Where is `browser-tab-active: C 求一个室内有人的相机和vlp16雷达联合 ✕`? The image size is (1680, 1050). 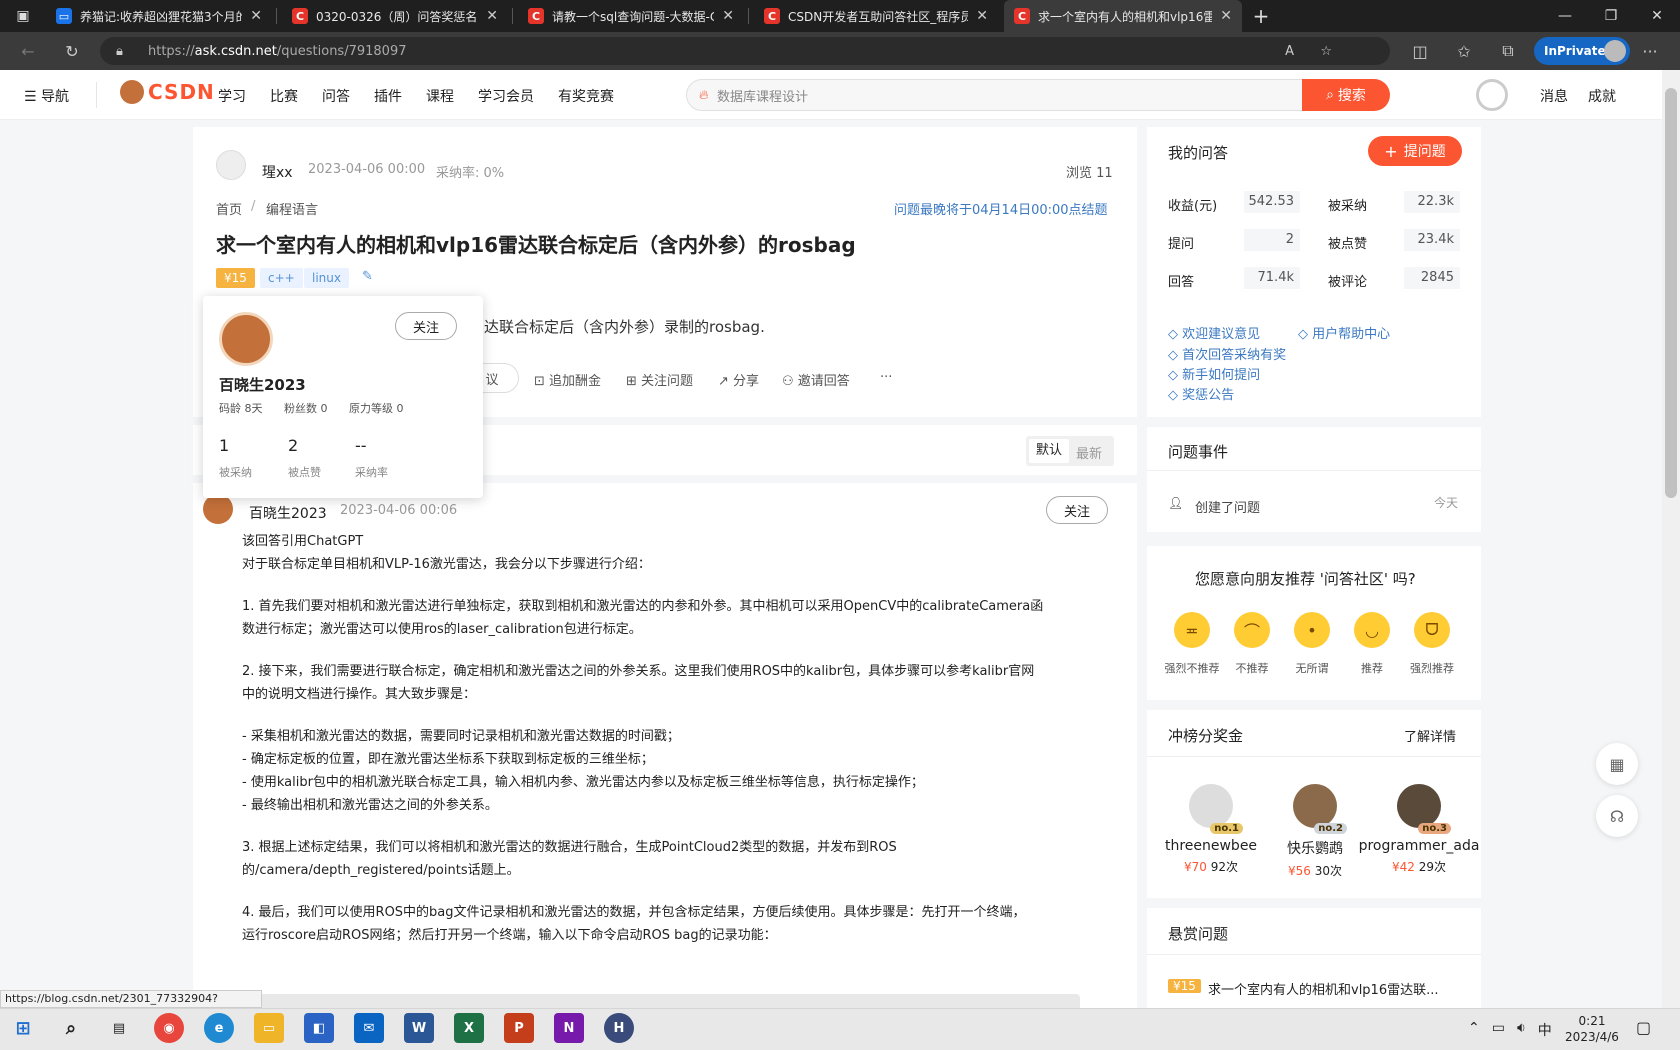
browser-tab-active: C 求一个室内有人的相机和vlp16雷达联合 ✕ is located at coordinates (1123, 16).